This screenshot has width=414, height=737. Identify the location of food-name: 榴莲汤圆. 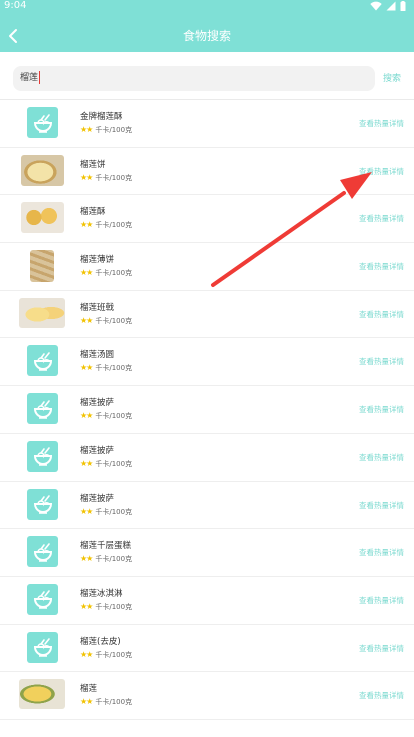
(97, 355).